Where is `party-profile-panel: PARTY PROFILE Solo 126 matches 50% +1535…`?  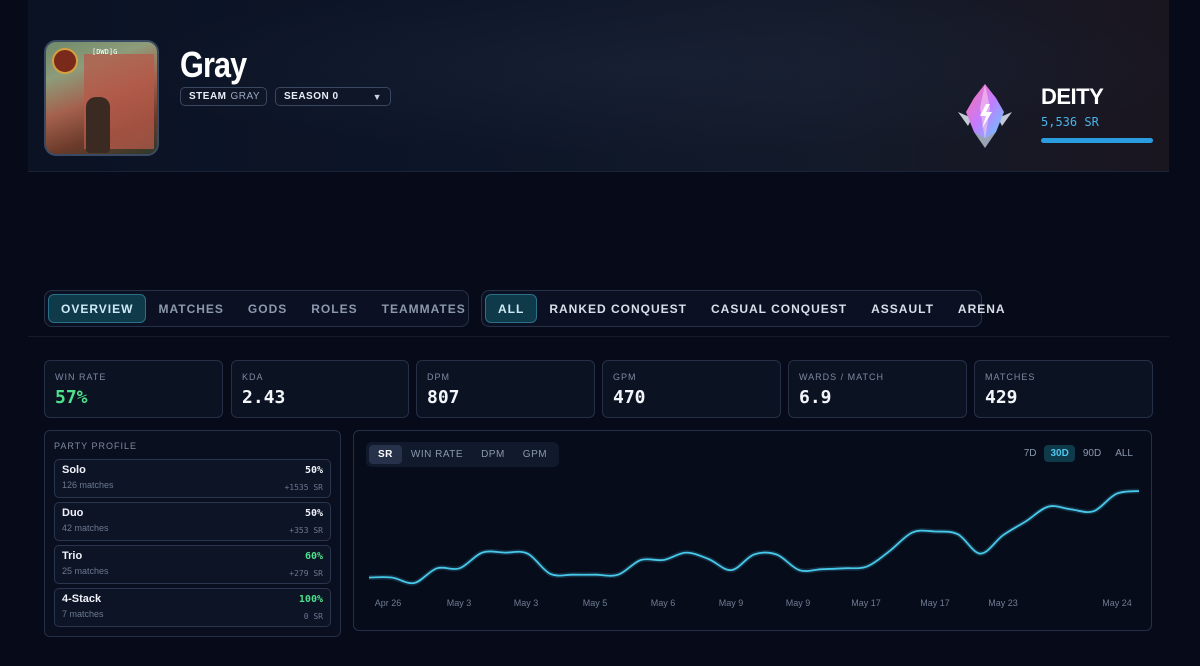 party-profile-panel: PARTY PROFILE Solo 126 matches 50% +1535… is located at coordinates (192, 533).